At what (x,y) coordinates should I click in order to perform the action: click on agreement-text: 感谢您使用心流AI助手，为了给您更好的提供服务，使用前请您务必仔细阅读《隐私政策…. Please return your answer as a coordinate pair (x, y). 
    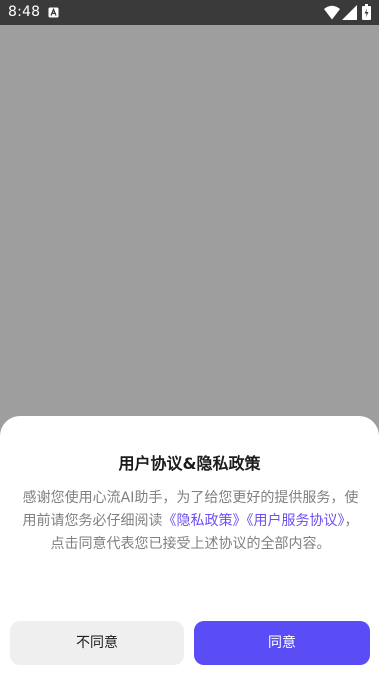
    Looking at the image, I should click on (190, 521).